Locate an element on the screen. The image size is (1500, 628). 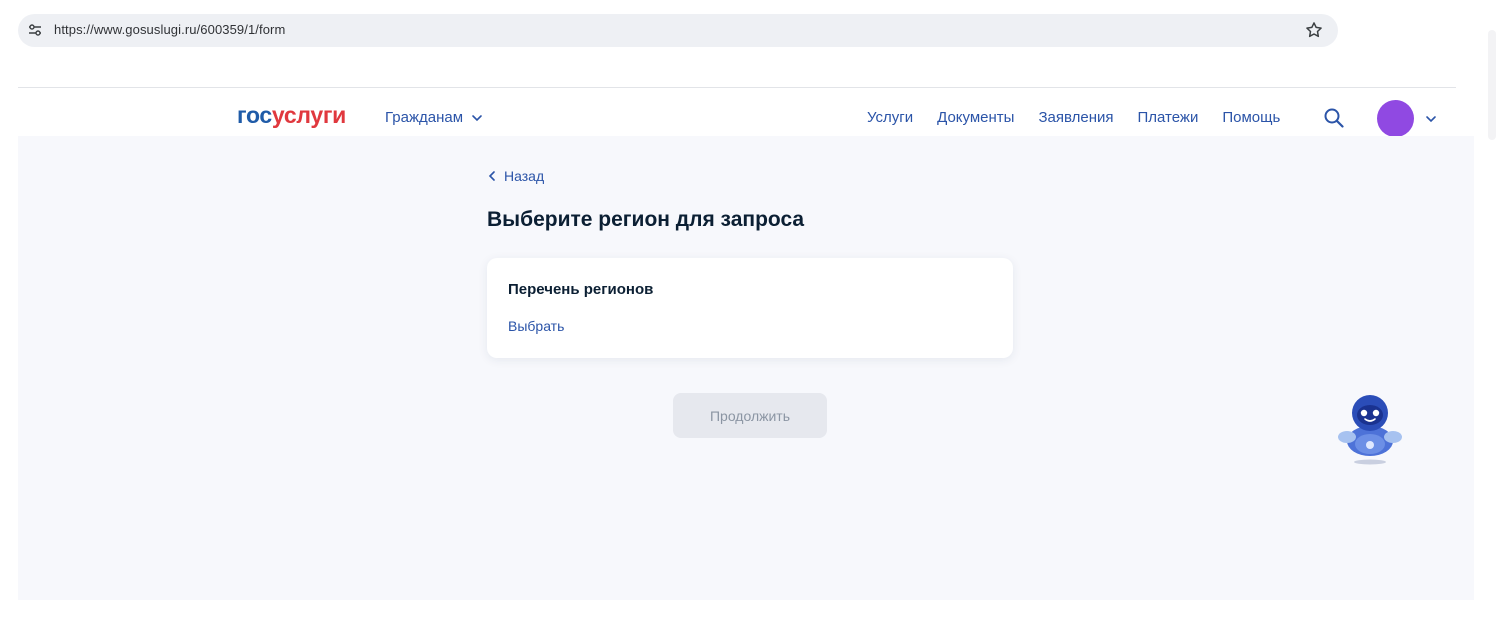
nav-item-payments: Платежи is located at coordinates (1168, 117).